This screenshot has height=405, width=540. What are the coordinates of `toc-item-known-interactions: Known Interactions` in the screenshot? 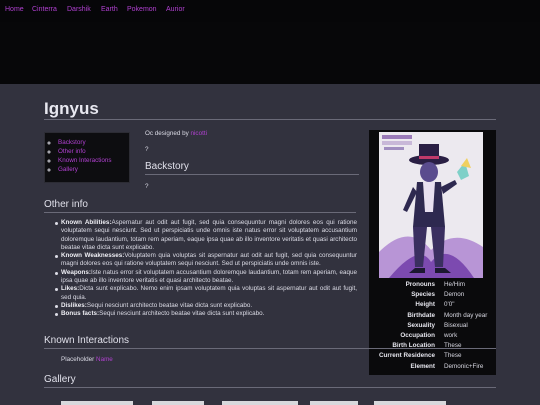 It's located at (85, 160).